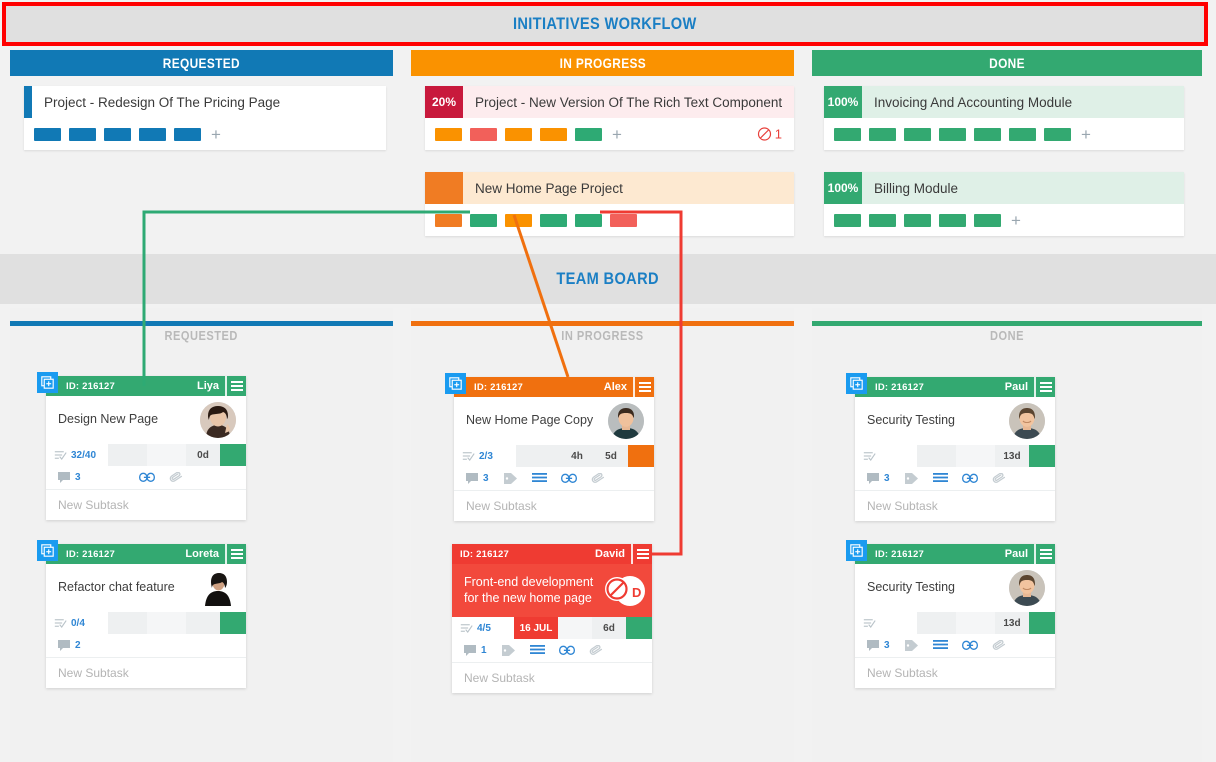 Image resolution: width=1216 pixels, height=762 pixels. Describe the element at coordinates (201, 63) in the screenshot. I see `initiatives-header-requested: REQUESTED` at that location.